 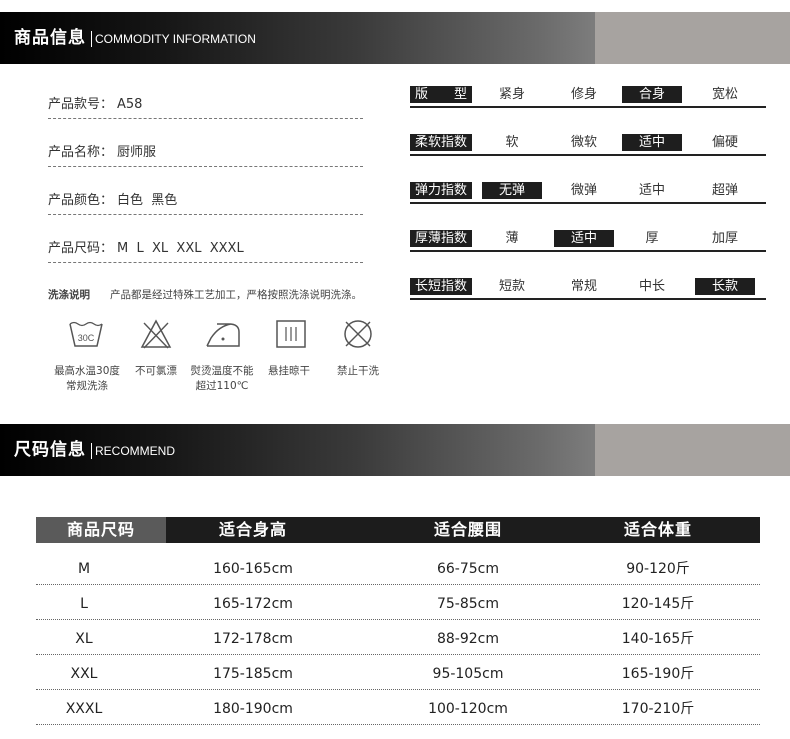 I want to click on table-cell: 100-120cm, so click(x=468, y=709).